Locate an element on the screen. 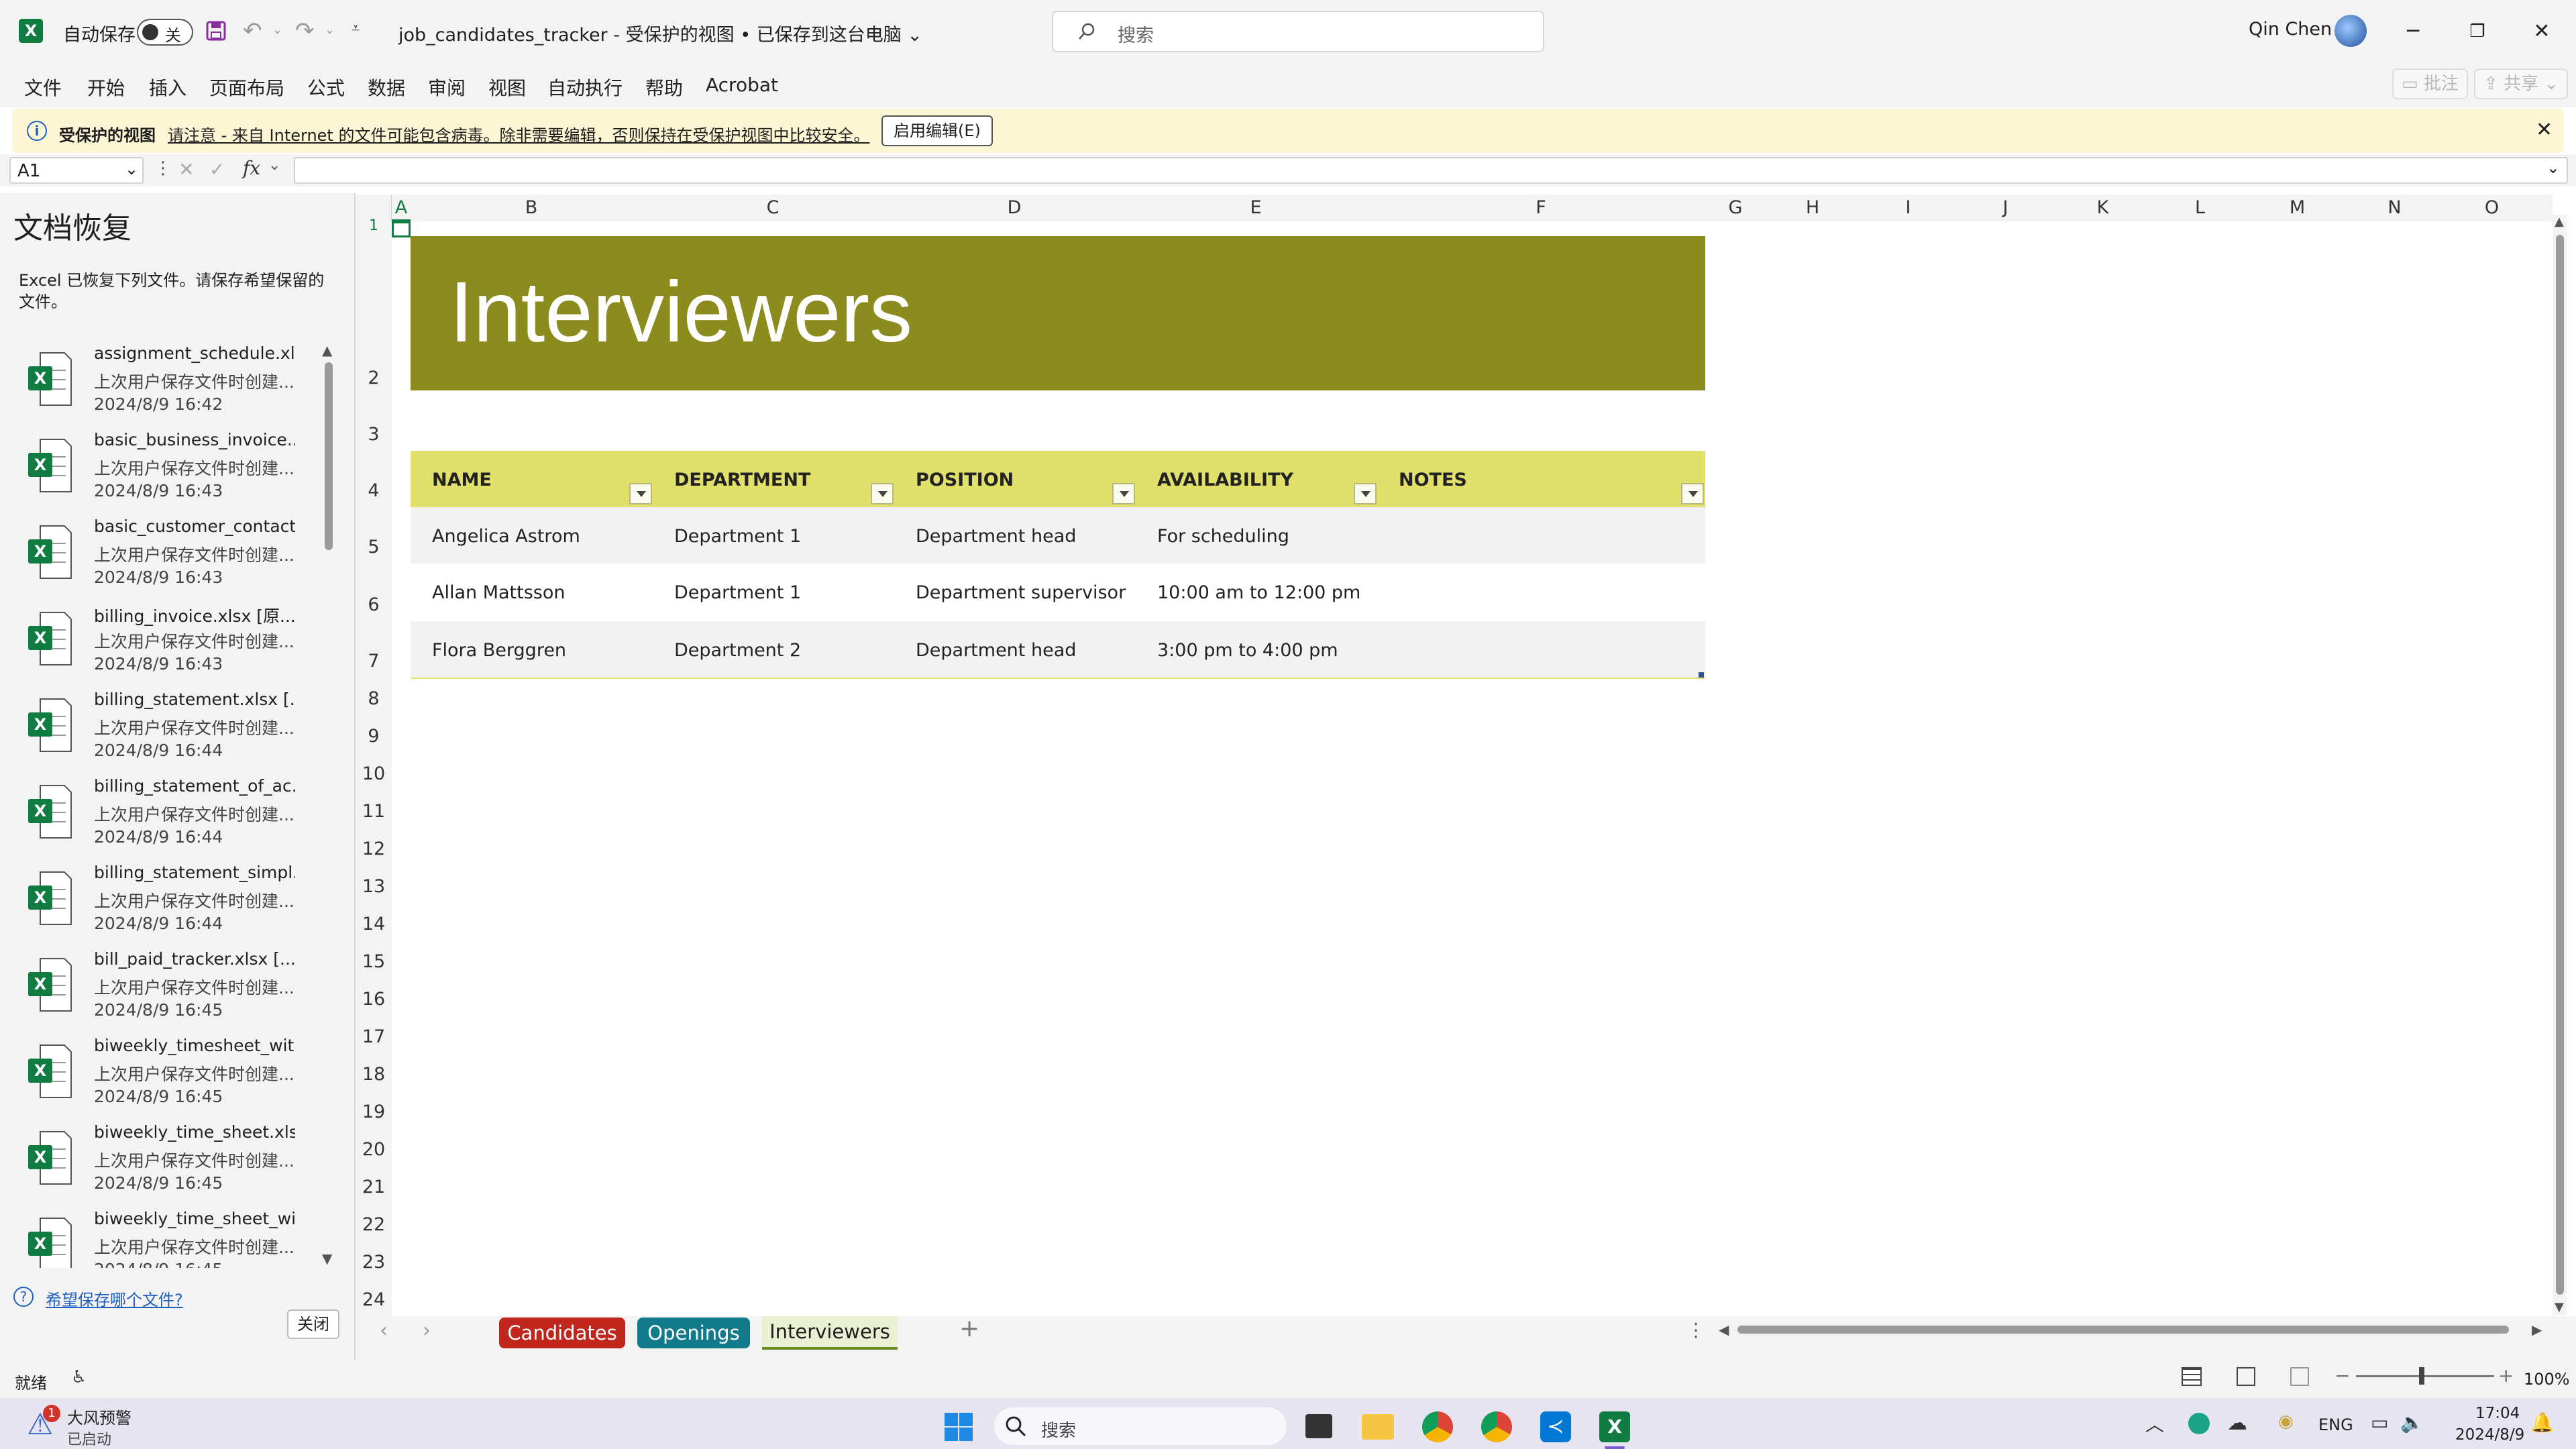 This screenshot has width=2576, height=1449. accessibility-icon: ♿ is located at coordinates (79, 1377).